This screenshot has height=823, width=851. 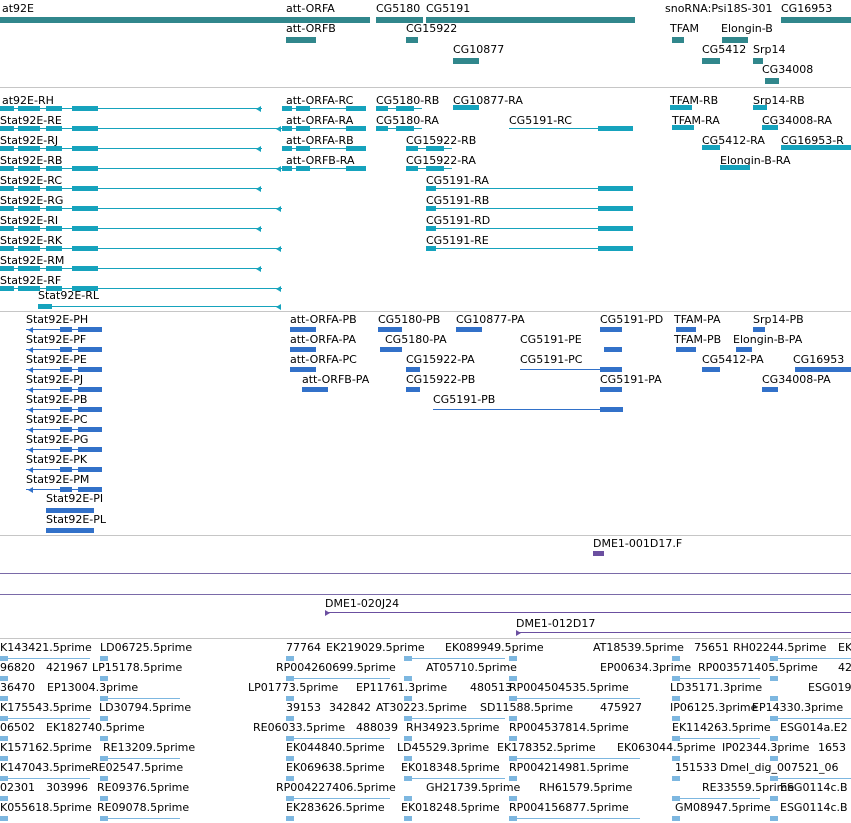 What do you see at coordinates (598, 553) in the screenshot?
I see `clone-feature` at bounding box center [598, 553].